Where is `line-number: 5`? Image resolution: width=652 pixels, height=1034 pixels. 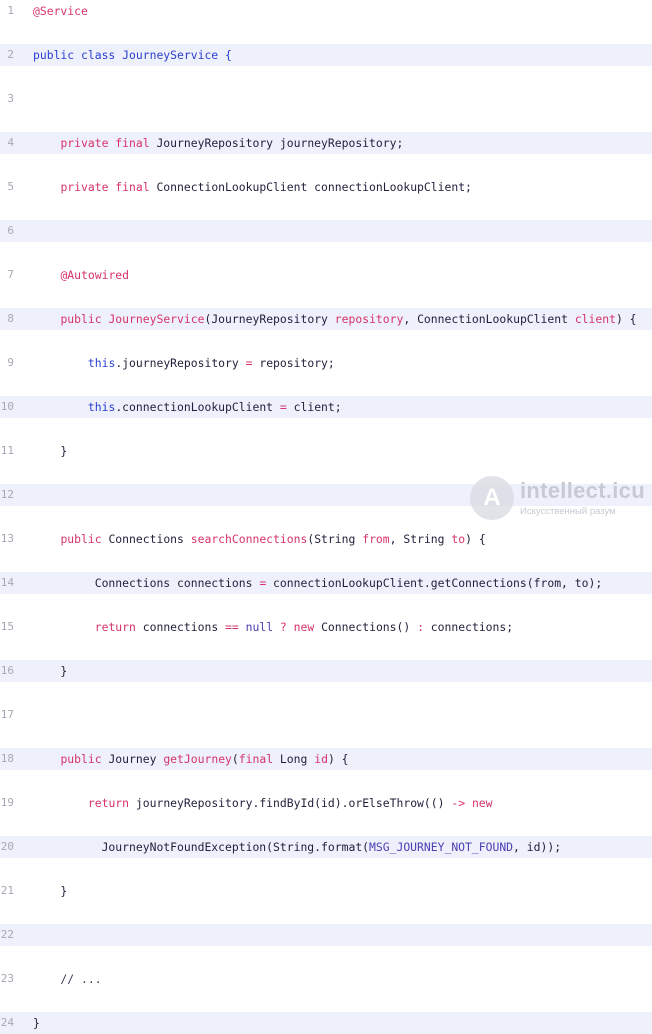 line-number: 5 is located at coordinates (10, 186).